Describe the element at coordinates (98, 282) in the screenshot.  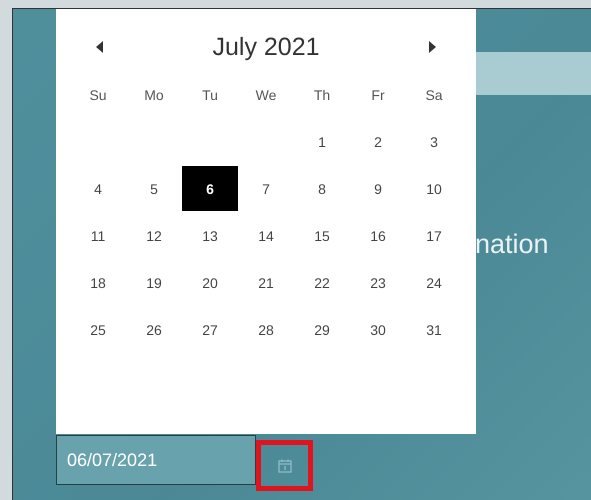
I see `calendar-day: 18` at that location.